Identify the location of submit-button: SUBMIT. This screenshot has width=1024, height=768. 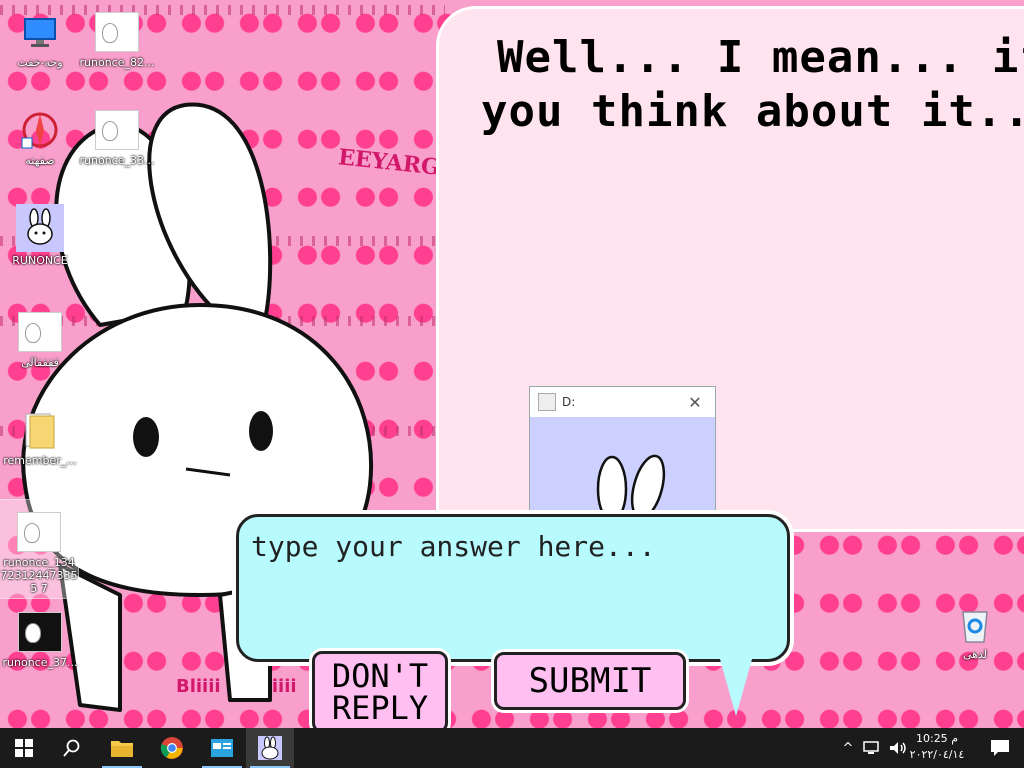
(590, 681).